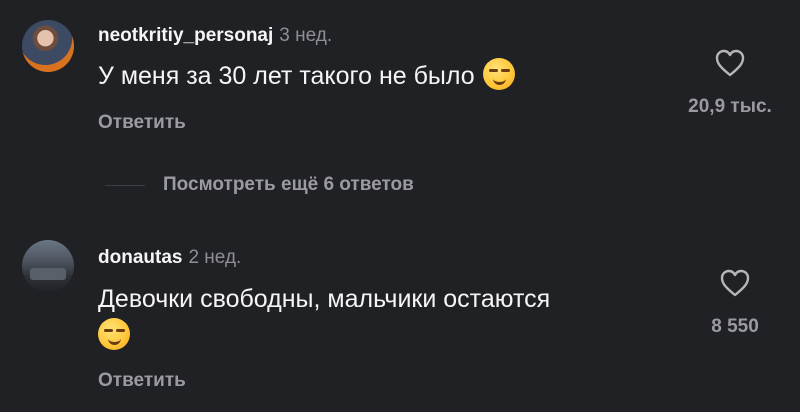 The image size is (800, 412). What do you see at coordinates (140, 257) in the screenshot?
I see `username: donautas` at bounding box center [140, 257].